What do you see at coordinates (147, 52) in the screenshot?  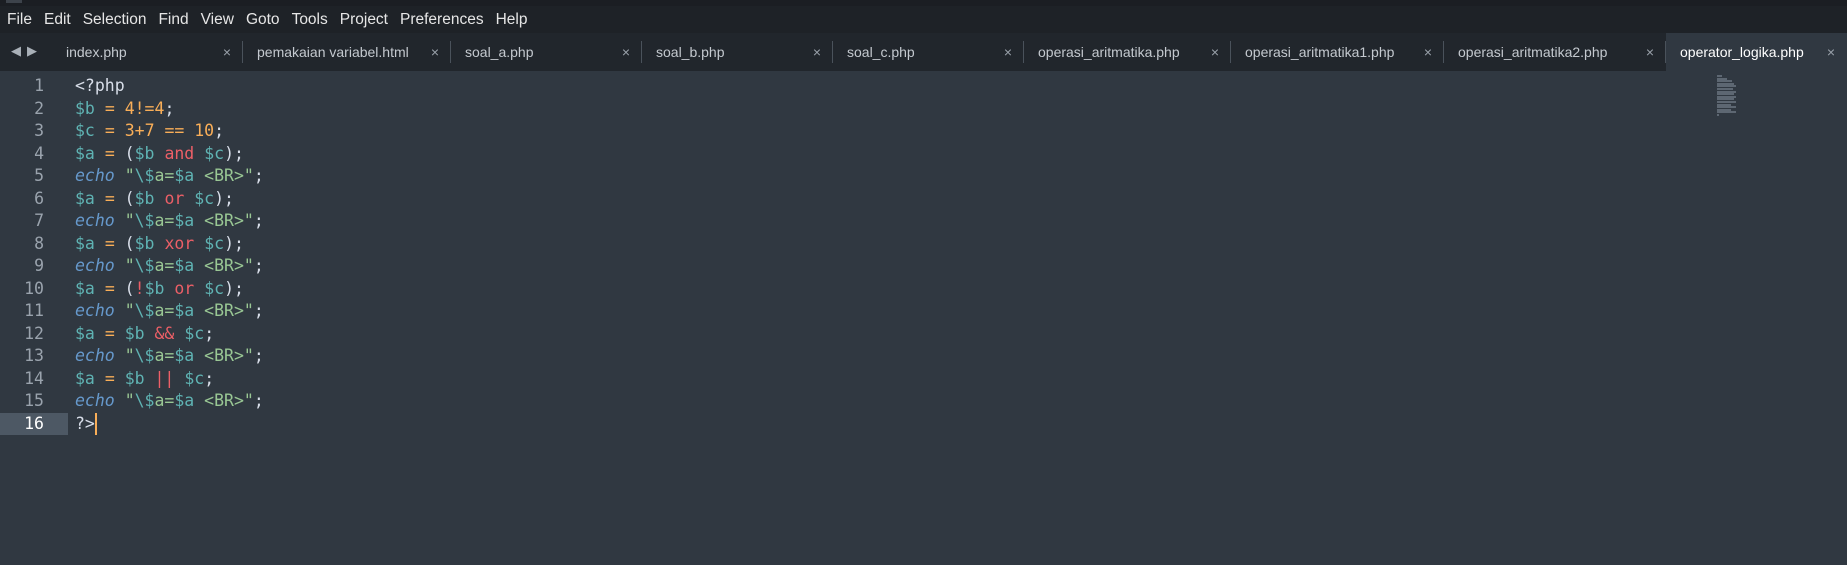 I see `tab-index-php: index.php ×` at bounding box center [147, 52].